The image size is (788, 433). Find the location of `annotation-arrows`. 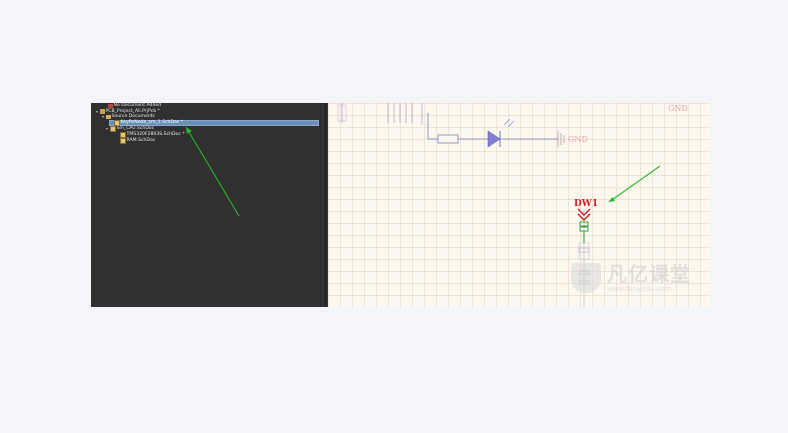

annotation-arrows is located at coordinates (423, 171).